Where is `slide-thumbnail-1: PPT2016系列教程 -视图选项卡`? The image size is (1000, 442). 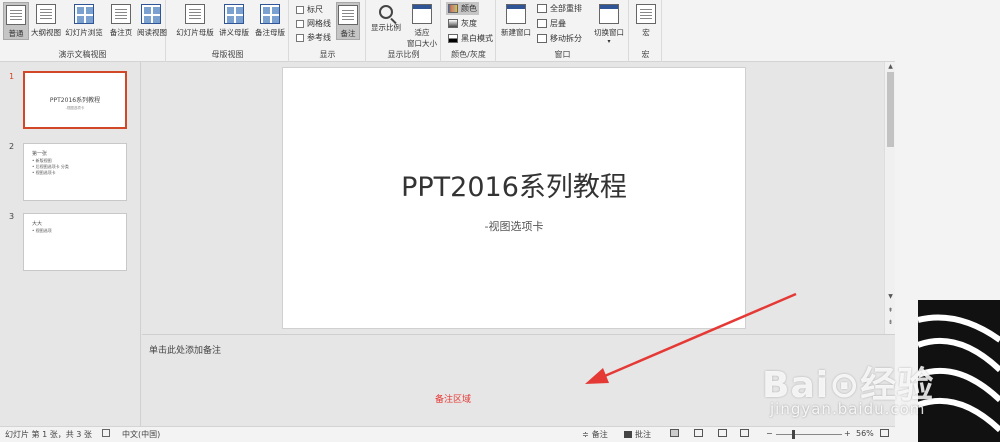 slide-thumbnail-1: PPT2016系列教程 -视图选项卡 is located at coordinates (75, 100).